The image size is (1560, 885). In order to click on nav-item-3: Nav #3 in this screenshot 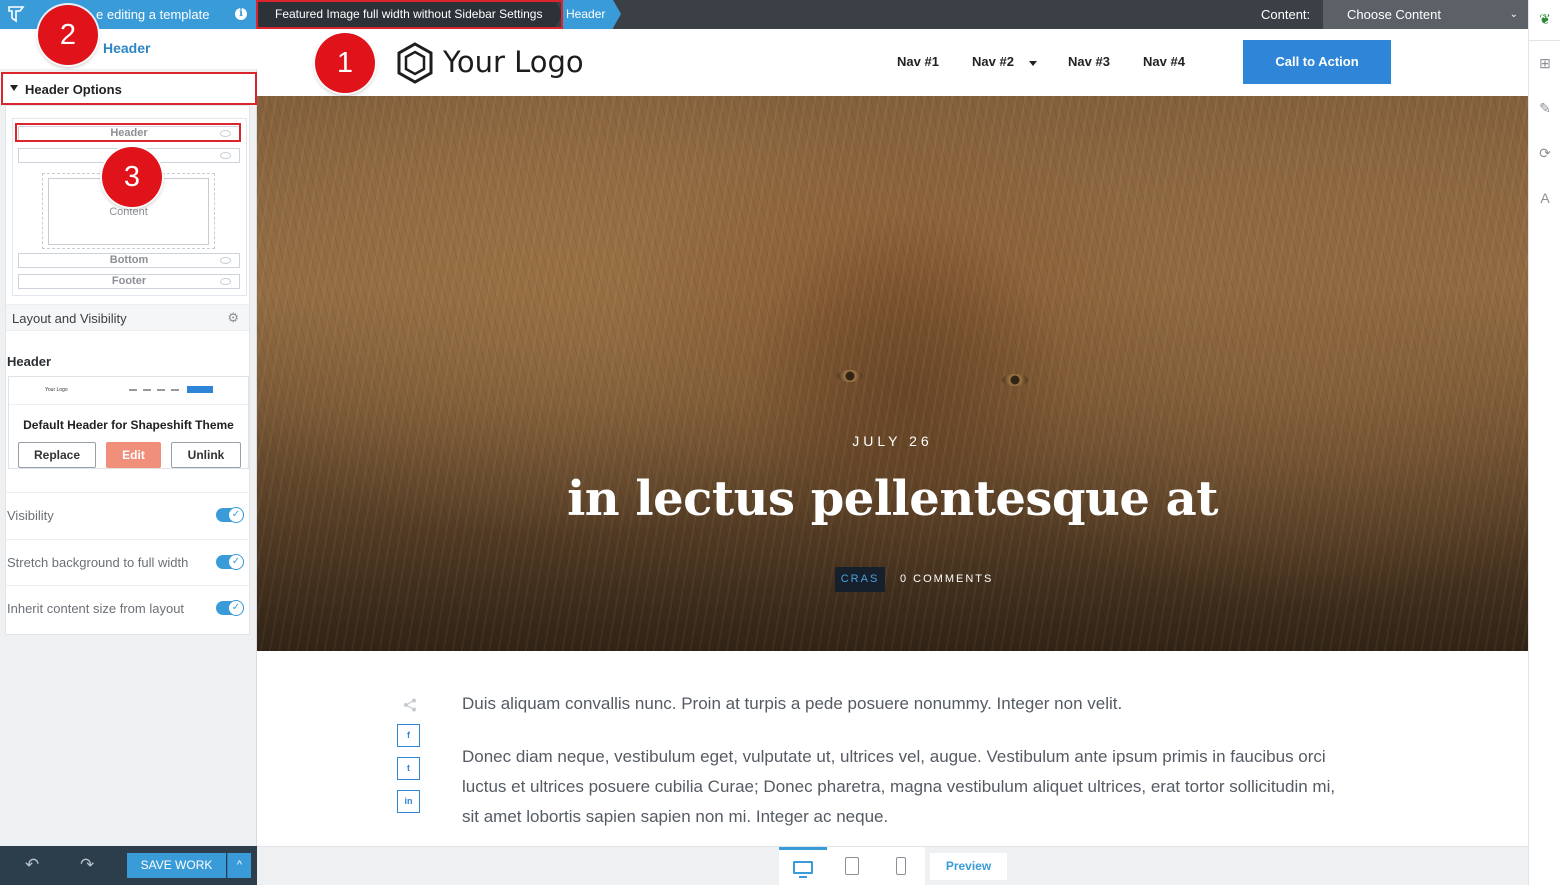, I will do `click(1089, 61)`.